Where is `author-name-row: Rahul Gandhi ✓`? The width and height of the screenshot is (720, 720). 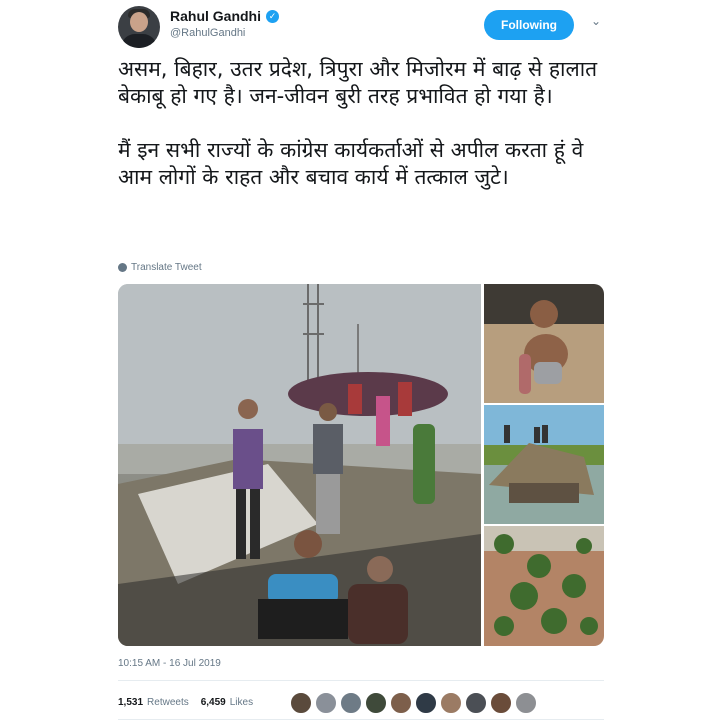
author-name-row: Rahul Gandhi ✓ is located at coordinates (224, 16).